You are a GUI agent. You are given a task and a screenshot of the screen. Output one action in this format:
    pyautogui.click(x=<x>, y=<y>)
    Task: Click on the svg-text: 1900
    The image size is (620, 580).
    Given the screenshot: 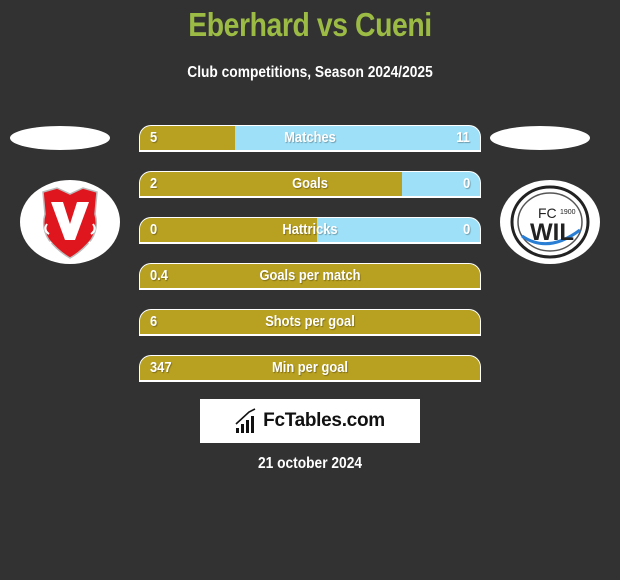 What is the action you would take?
    pyautogui.click(x=568, y=212)
    